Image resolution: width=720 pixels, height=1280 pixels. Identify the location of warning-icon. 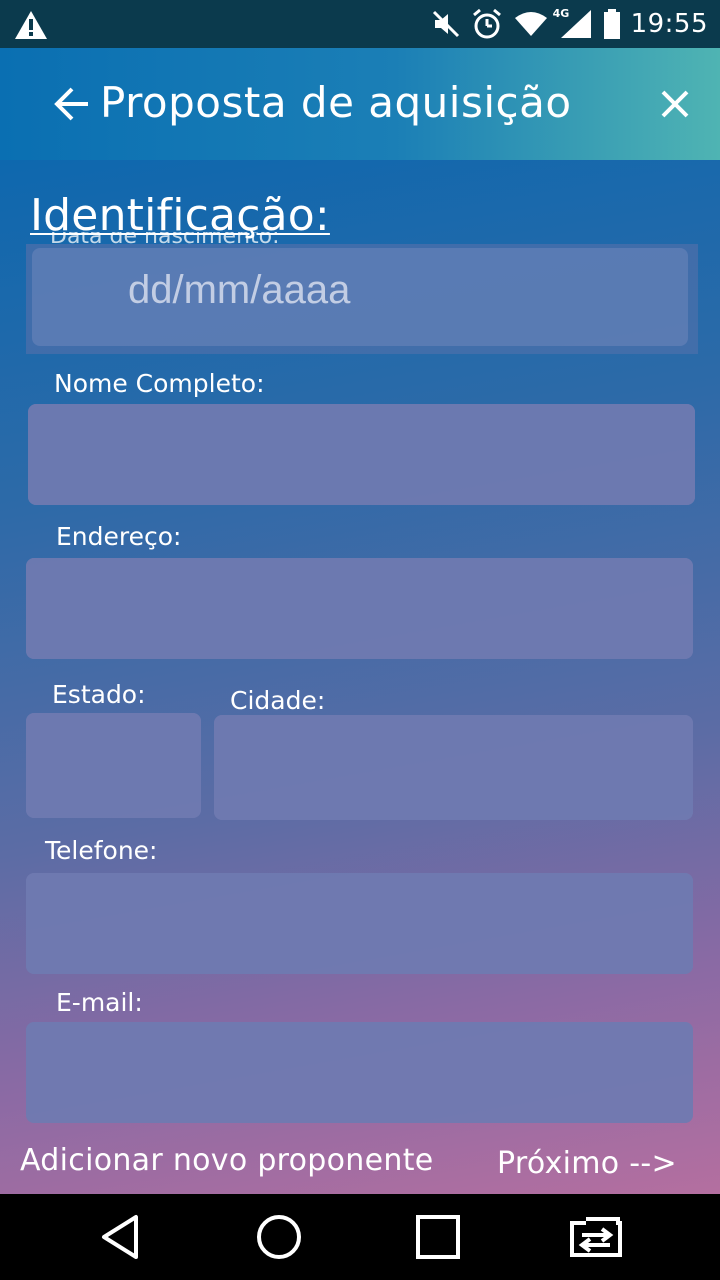
(31, 25).